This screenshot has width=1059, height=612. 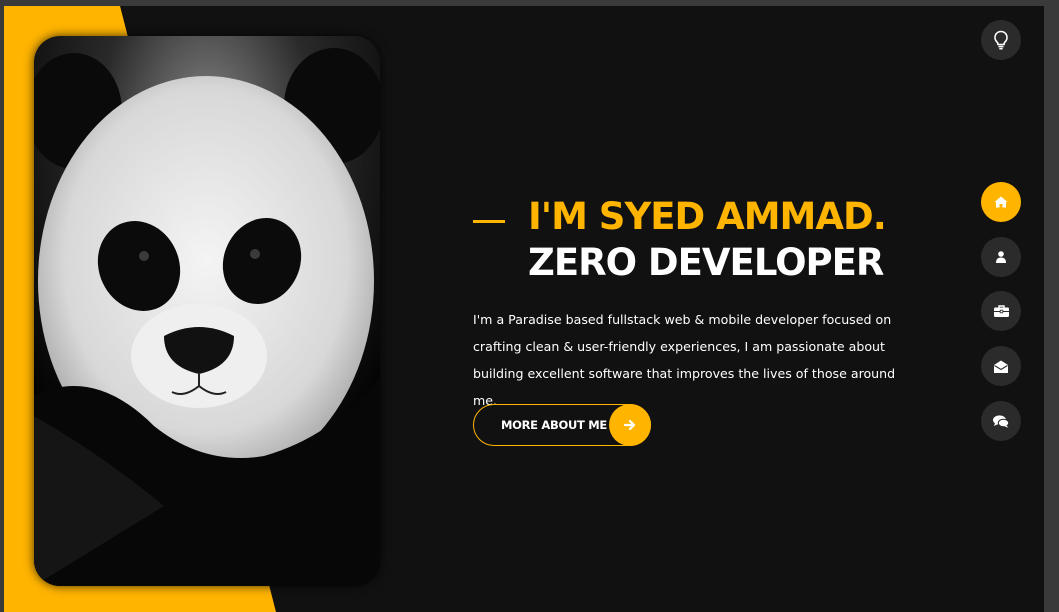 I want to click on hero-title: I'M SYED AMMAD. ZERO DEVELOPER, so click(x=730, y=240).